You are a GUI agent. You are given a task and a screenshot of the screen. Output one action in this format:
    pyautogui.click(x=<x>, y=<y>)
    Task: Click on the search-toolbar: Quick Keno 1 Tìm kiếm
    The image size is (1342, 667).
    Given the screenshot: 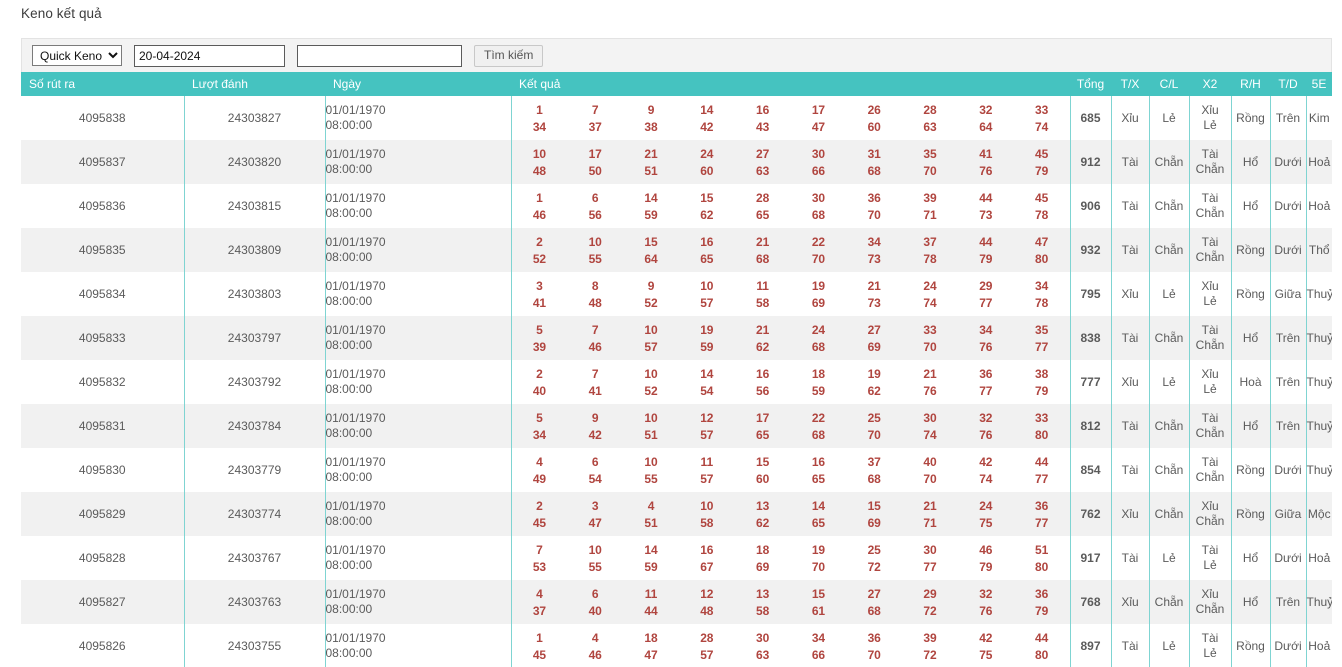 What is the action you would take?
    pyautogui.click(x=676, y=55)
    